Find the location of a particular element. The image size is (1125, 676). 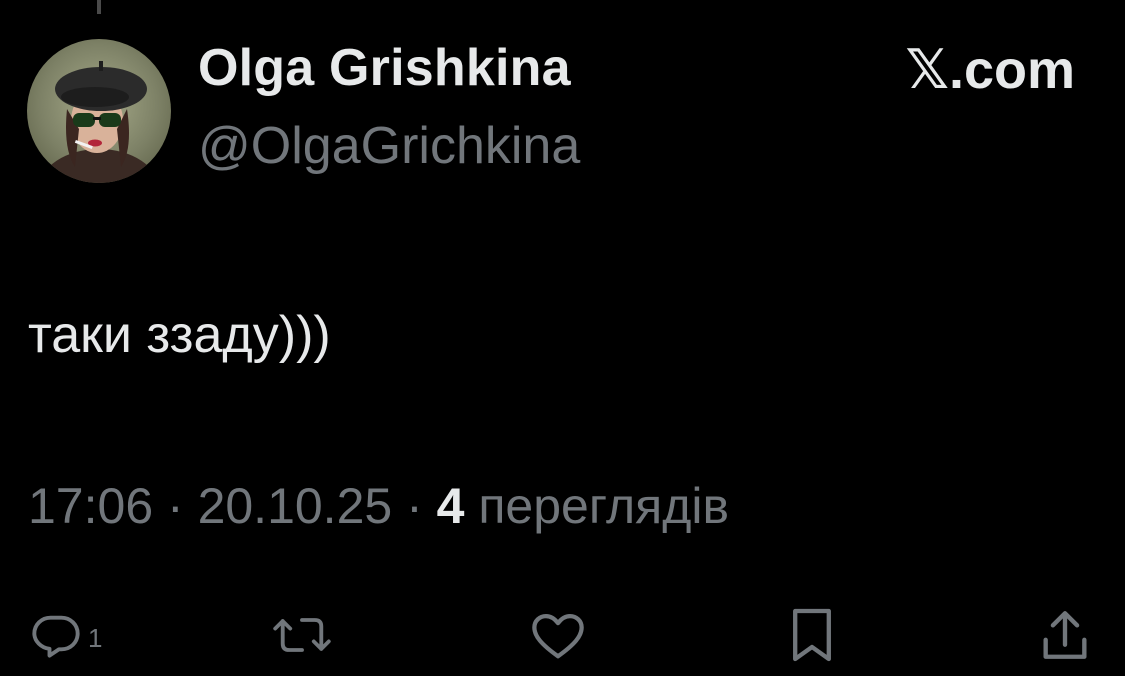

retweet-icon is located at coordinates (302, 635).